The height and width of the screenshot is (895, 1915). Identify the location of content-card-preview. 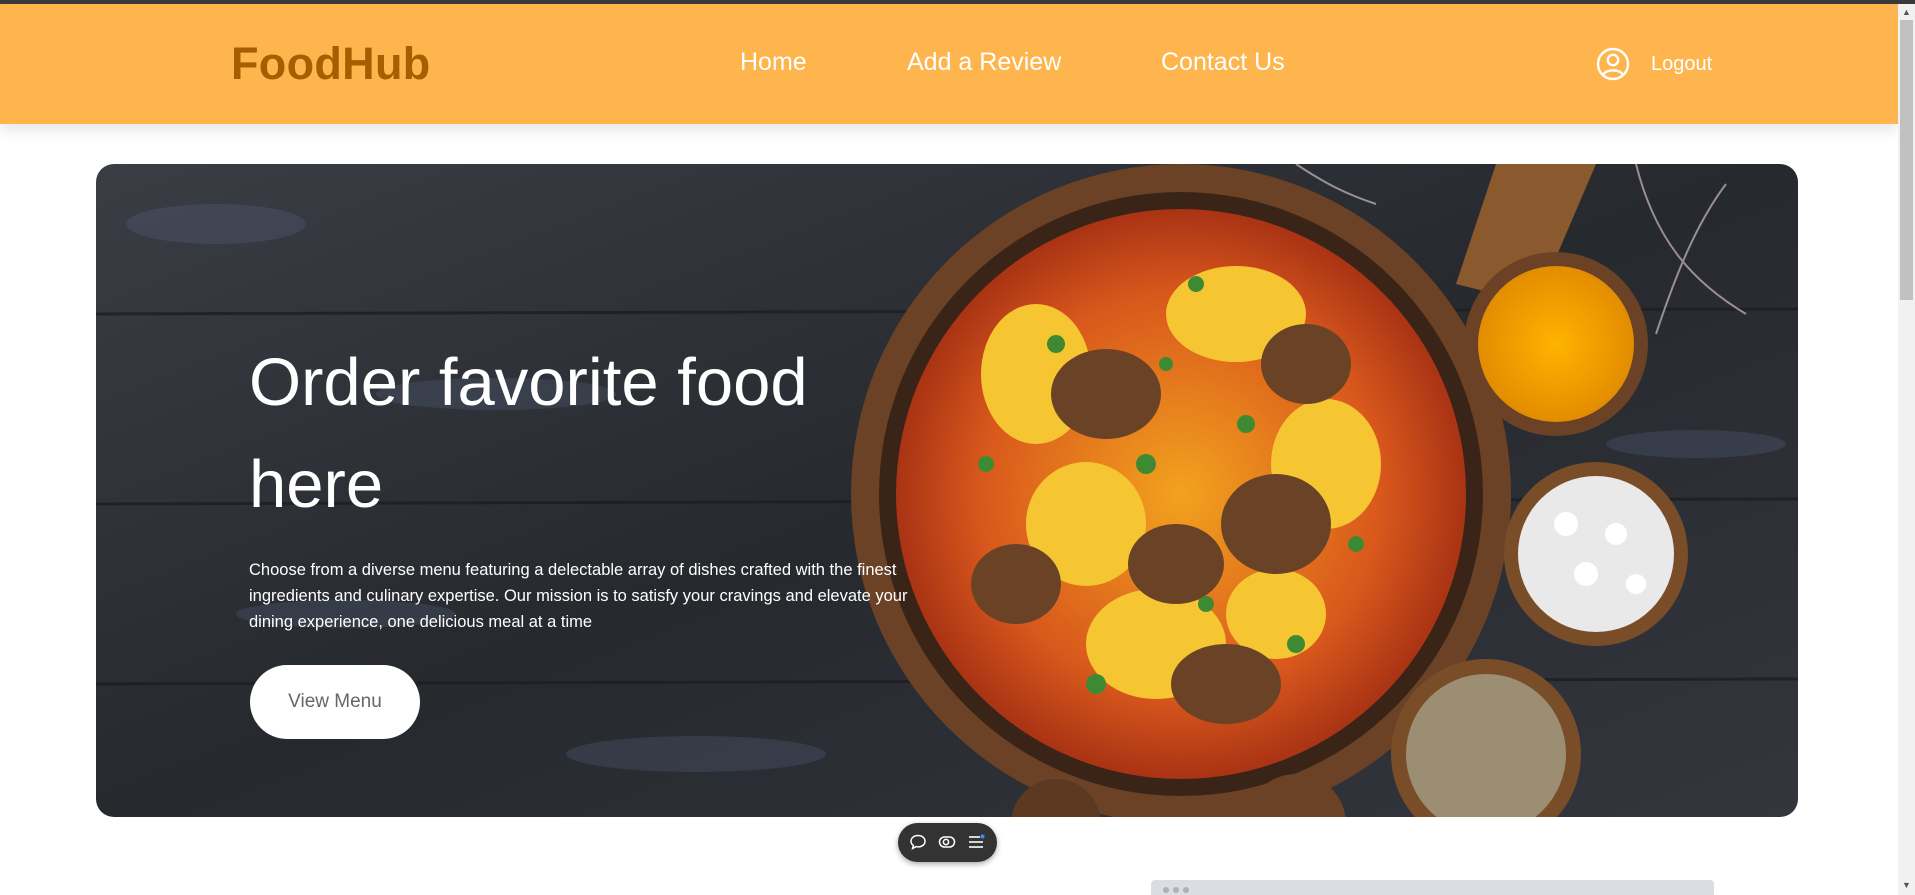
(1432, 887).